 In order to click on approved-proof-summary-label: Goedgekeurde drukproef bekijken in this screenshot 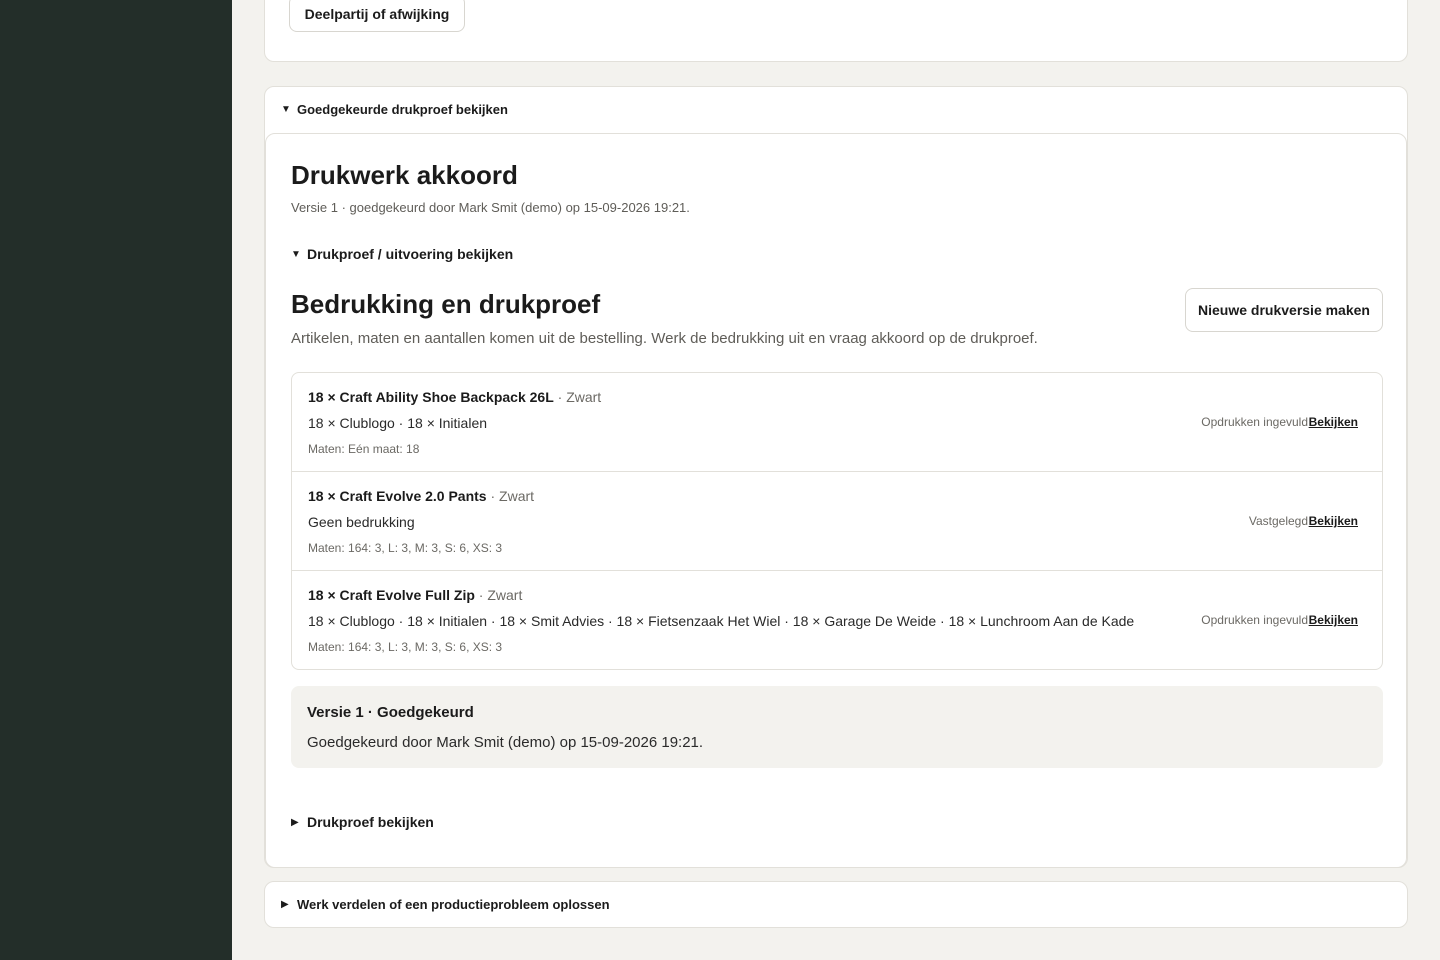, I will do `click(402, 109)`.